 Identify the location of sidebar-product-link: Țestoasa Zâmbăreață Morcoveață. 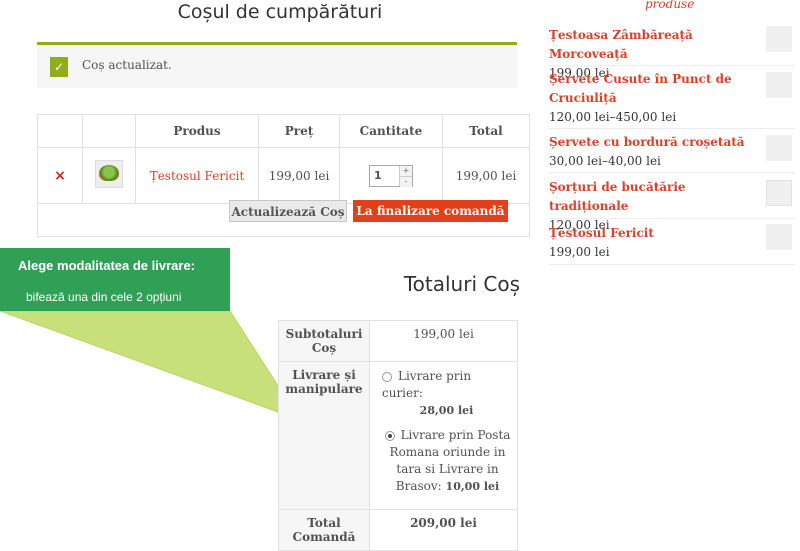
(649, 45).